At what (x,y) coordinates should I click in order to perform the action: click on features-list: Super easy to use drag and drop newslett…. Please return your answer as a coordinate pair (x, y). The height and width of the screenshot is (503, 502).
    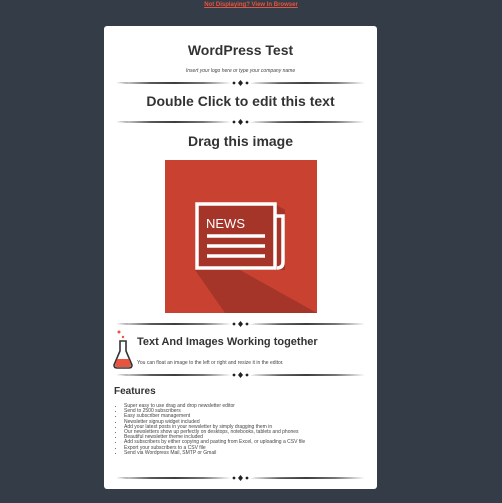
    Looking at the image, I should click on (244, 429).